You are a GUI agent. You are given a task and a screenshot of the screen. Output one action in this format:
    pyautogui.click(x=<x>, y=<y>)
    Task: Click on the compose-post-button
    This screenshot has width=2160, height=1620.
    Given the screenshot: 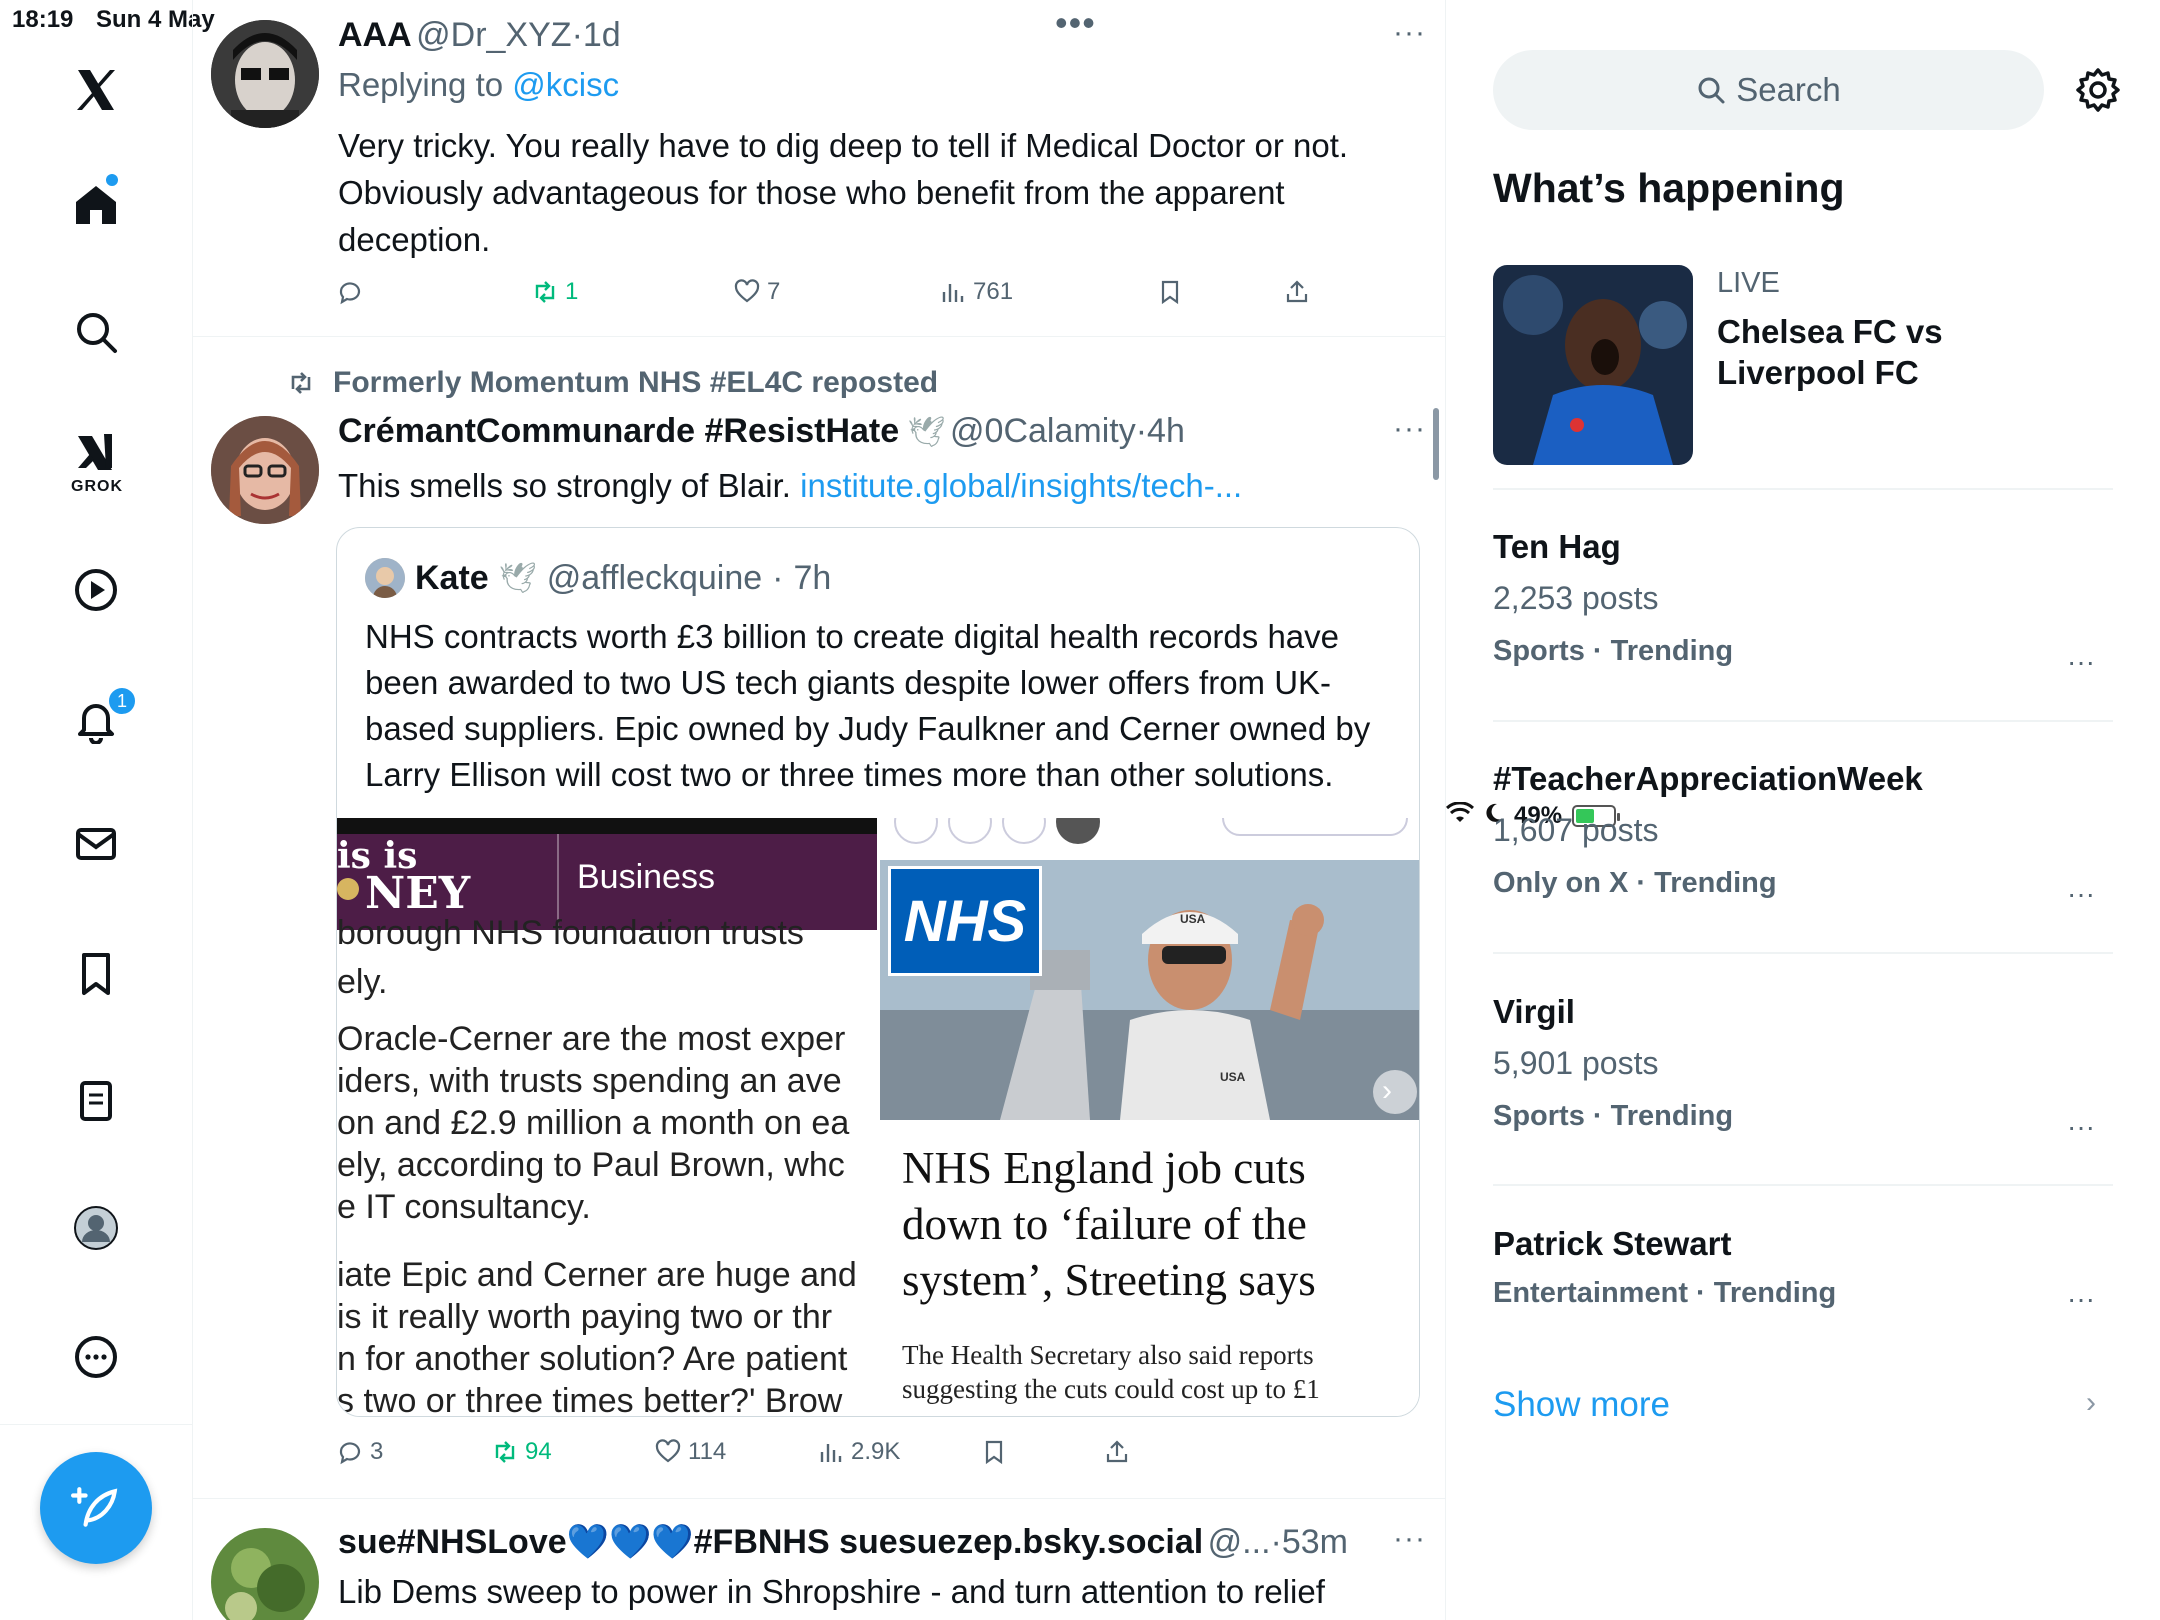 What is the action you would take?
    pyautogui.click(x=96, y=1508)
    